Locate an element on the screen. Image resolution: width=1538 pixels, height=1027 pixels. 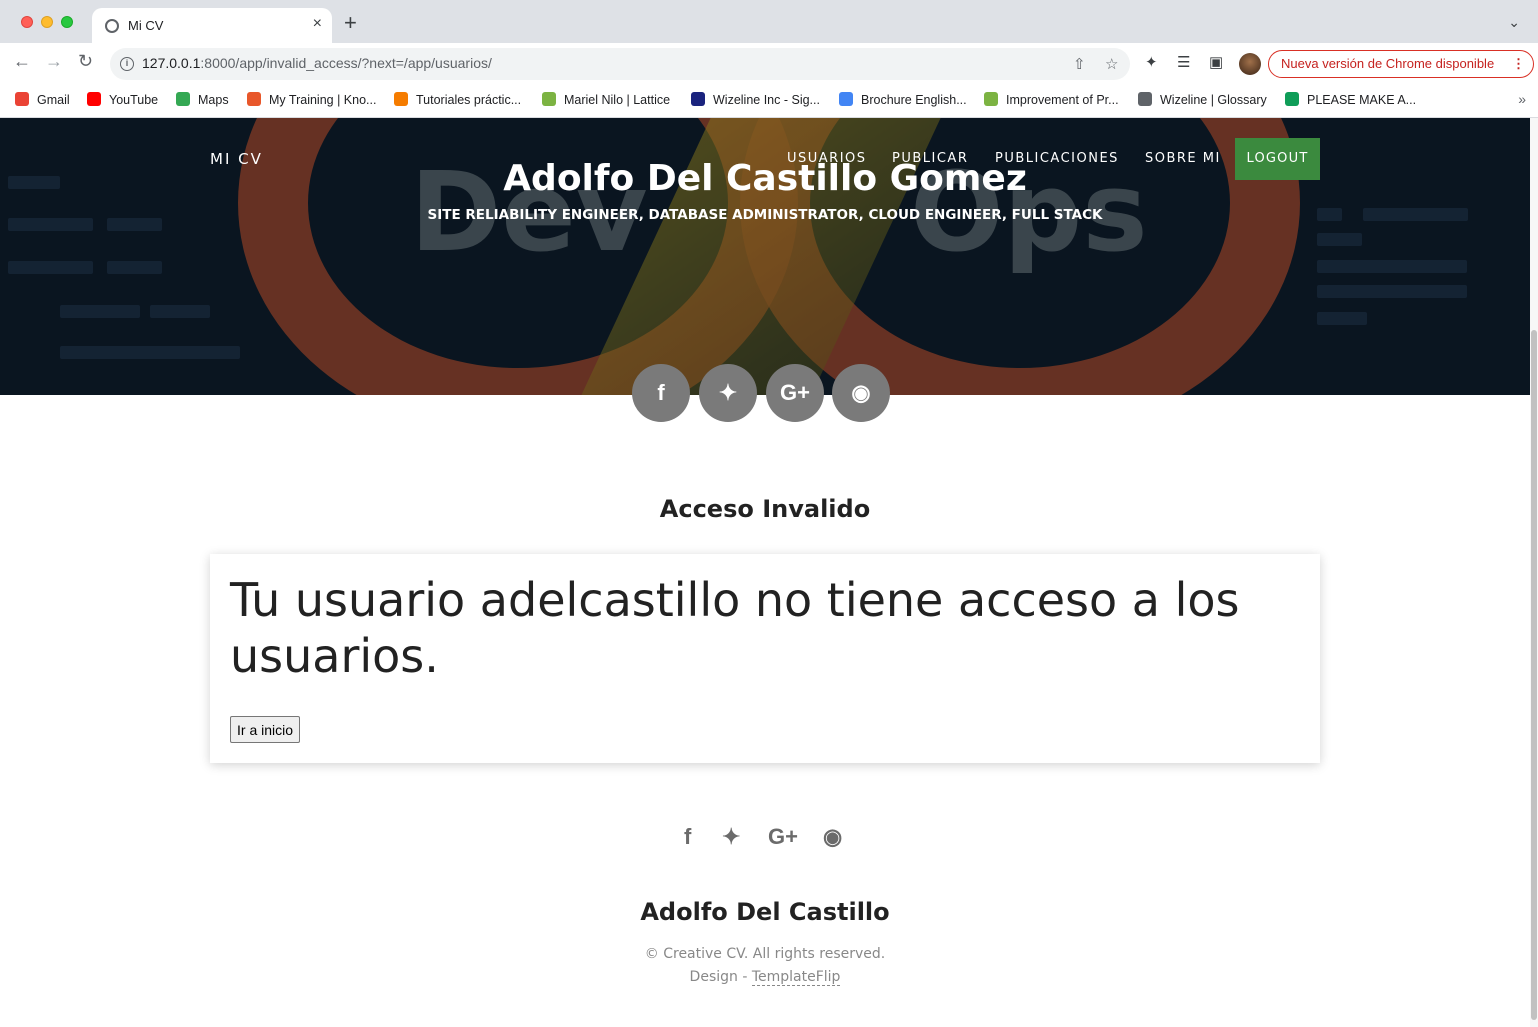
footer-design-prefix: Design - is located at coordinates (720, 977).